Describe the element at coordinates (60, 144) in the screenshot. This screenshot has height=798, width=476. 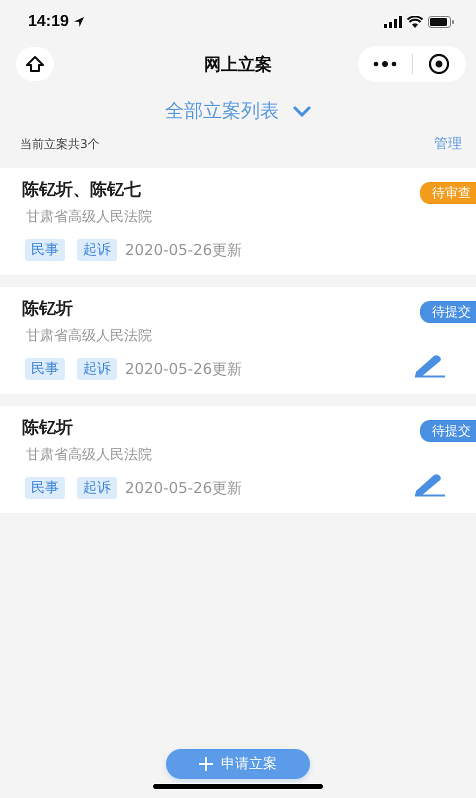
I see `case-count: 当前立案共3个` at that location.